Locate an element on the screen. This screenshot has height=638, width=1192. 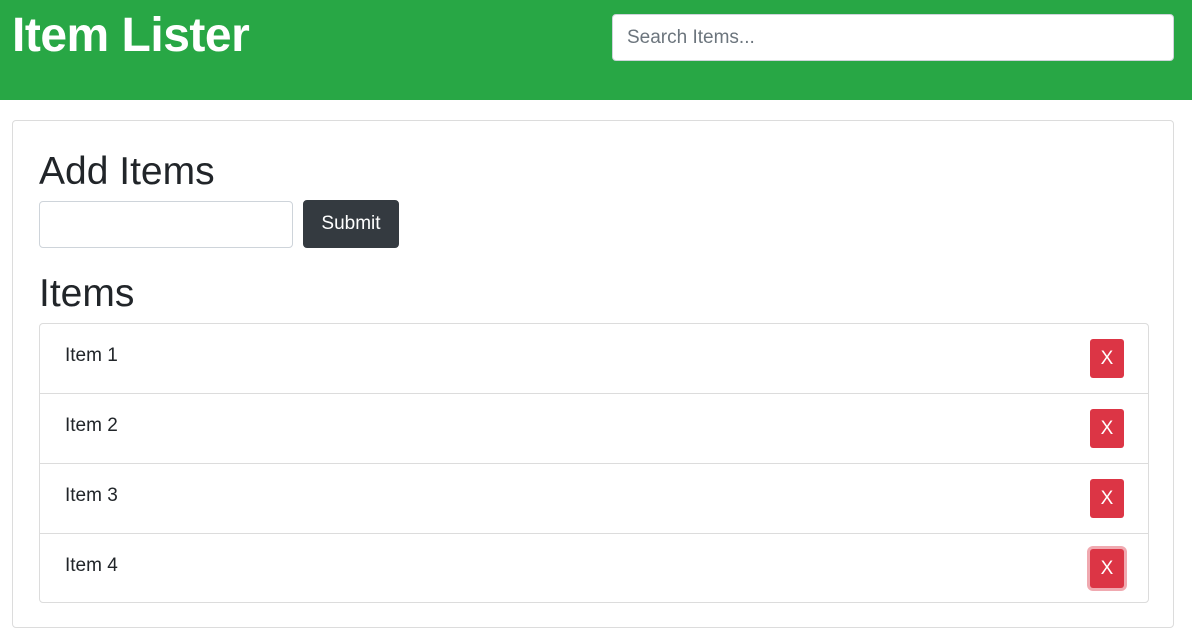
add-item-input is located at coordinates (166, 224).